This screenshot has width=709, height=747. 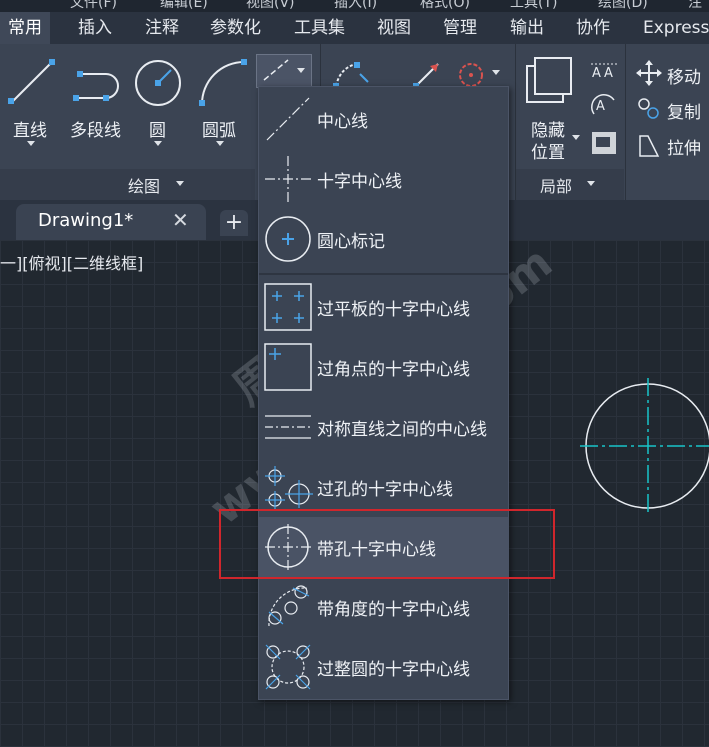 What do you see at coordinates (354, 28) in the screenshot?
I see `ribbon-tab-bar: 常用 插入 注释 参数化 工具集 视图 管理 输出 协作 Express` at bounding box center [354, 28].